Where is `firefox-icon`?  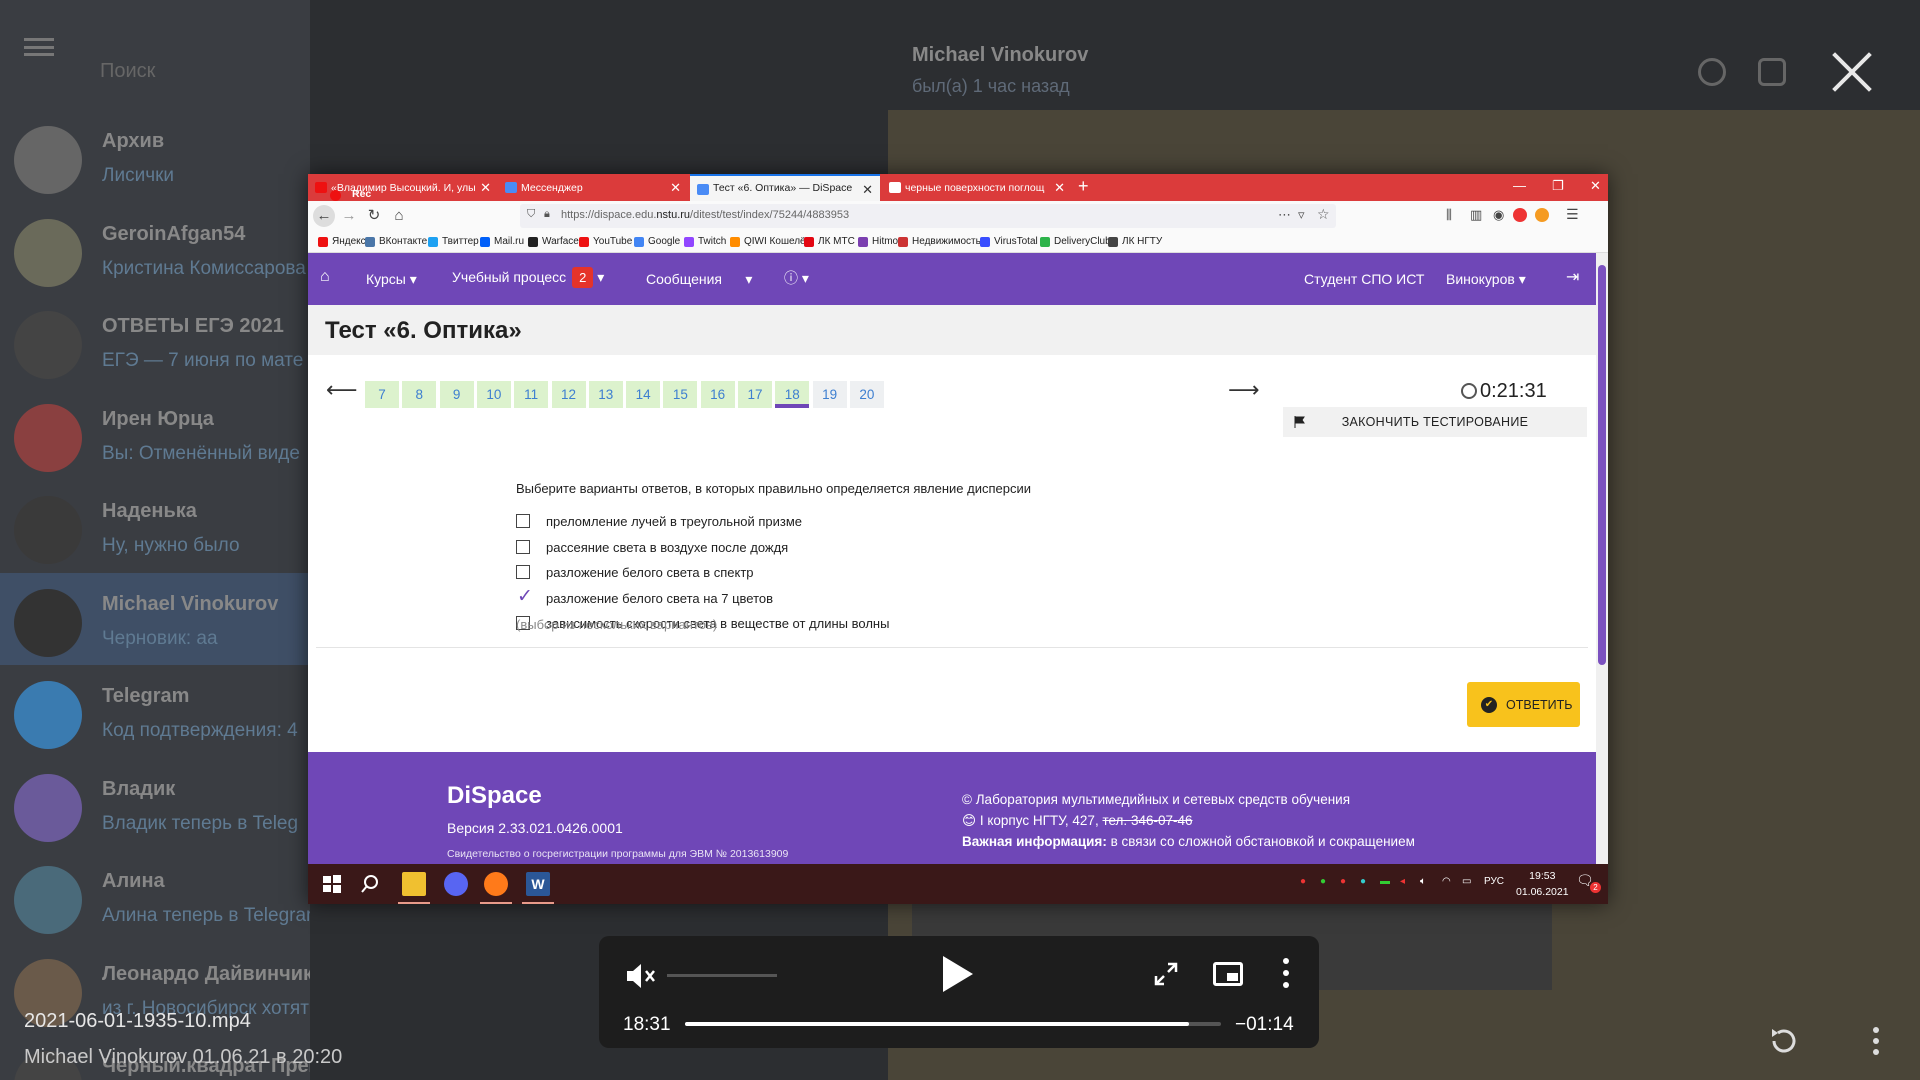
firefox-icon is located at coordinates (496, 888).